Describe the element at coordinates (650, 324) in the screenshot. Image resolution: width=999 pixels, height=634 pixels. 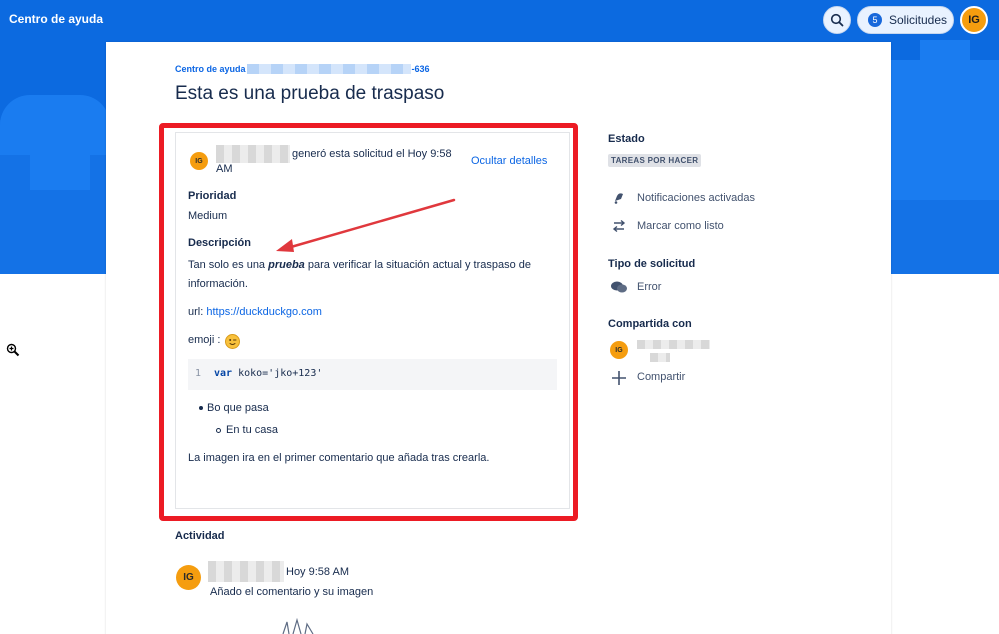
I see `shared-with-label: Compartida con` at that location.